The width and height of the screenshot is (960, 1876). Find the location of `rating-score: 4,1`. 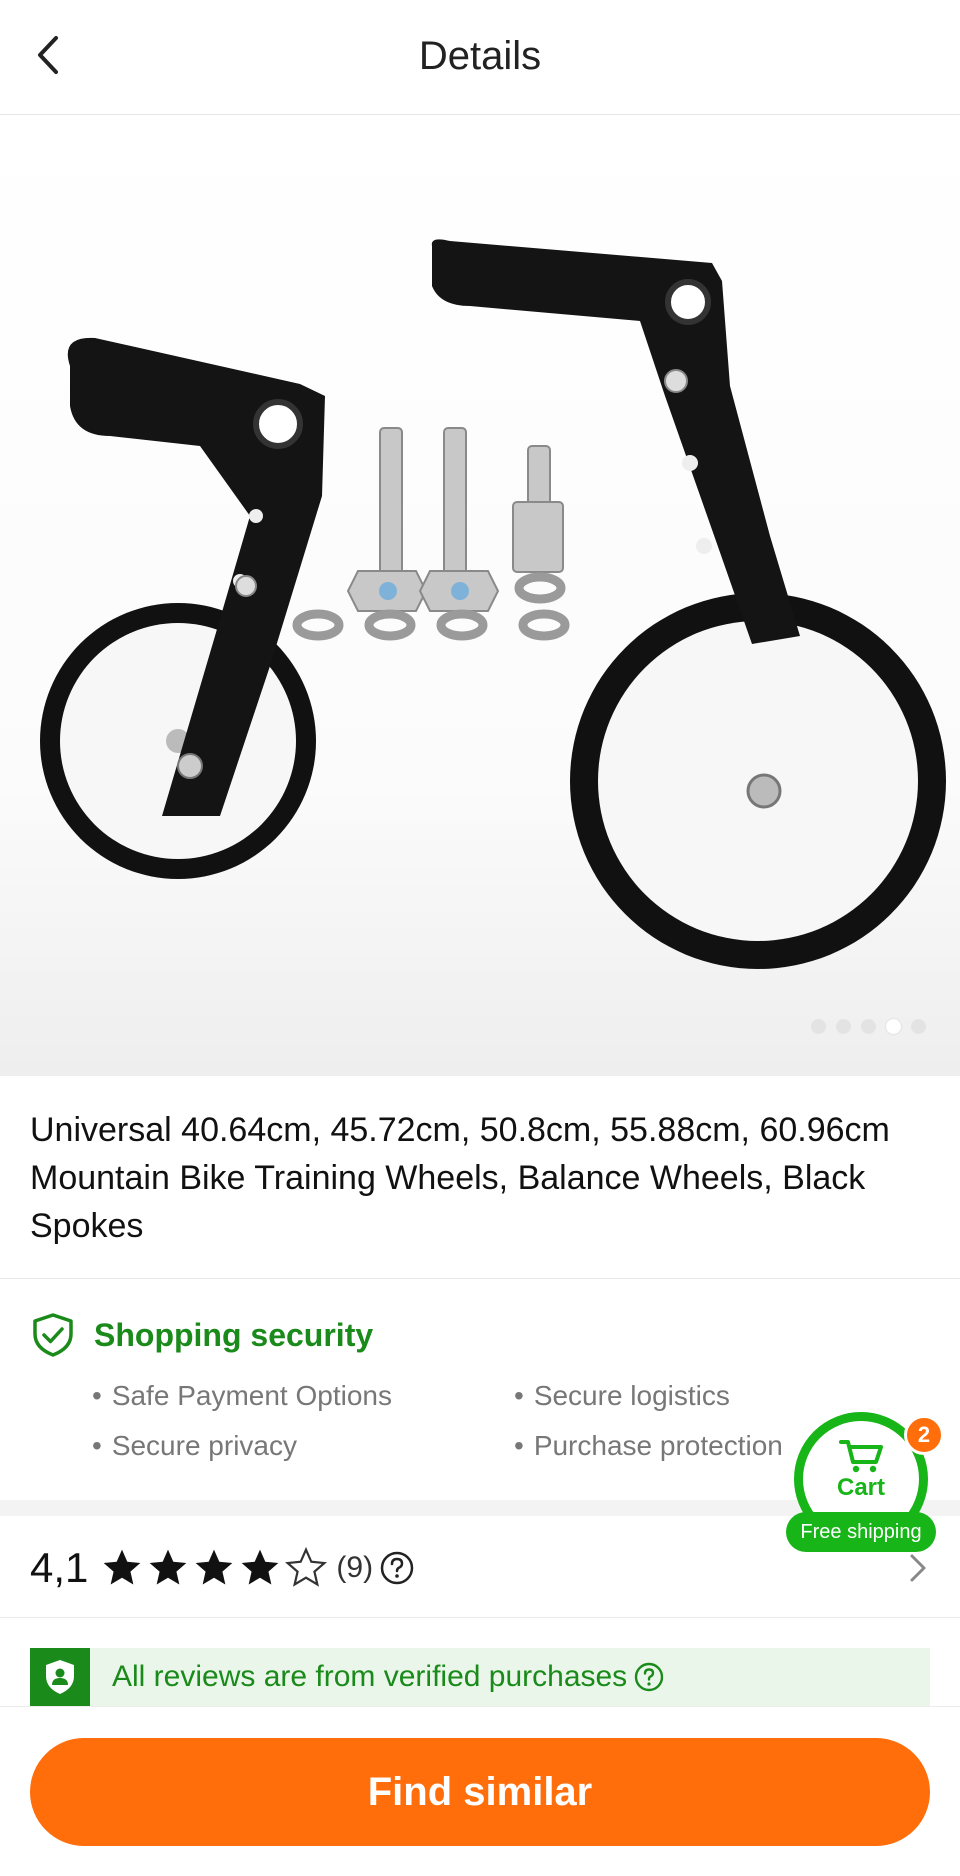

rating-score: 4,1 is located at coordinates (59, 1567).